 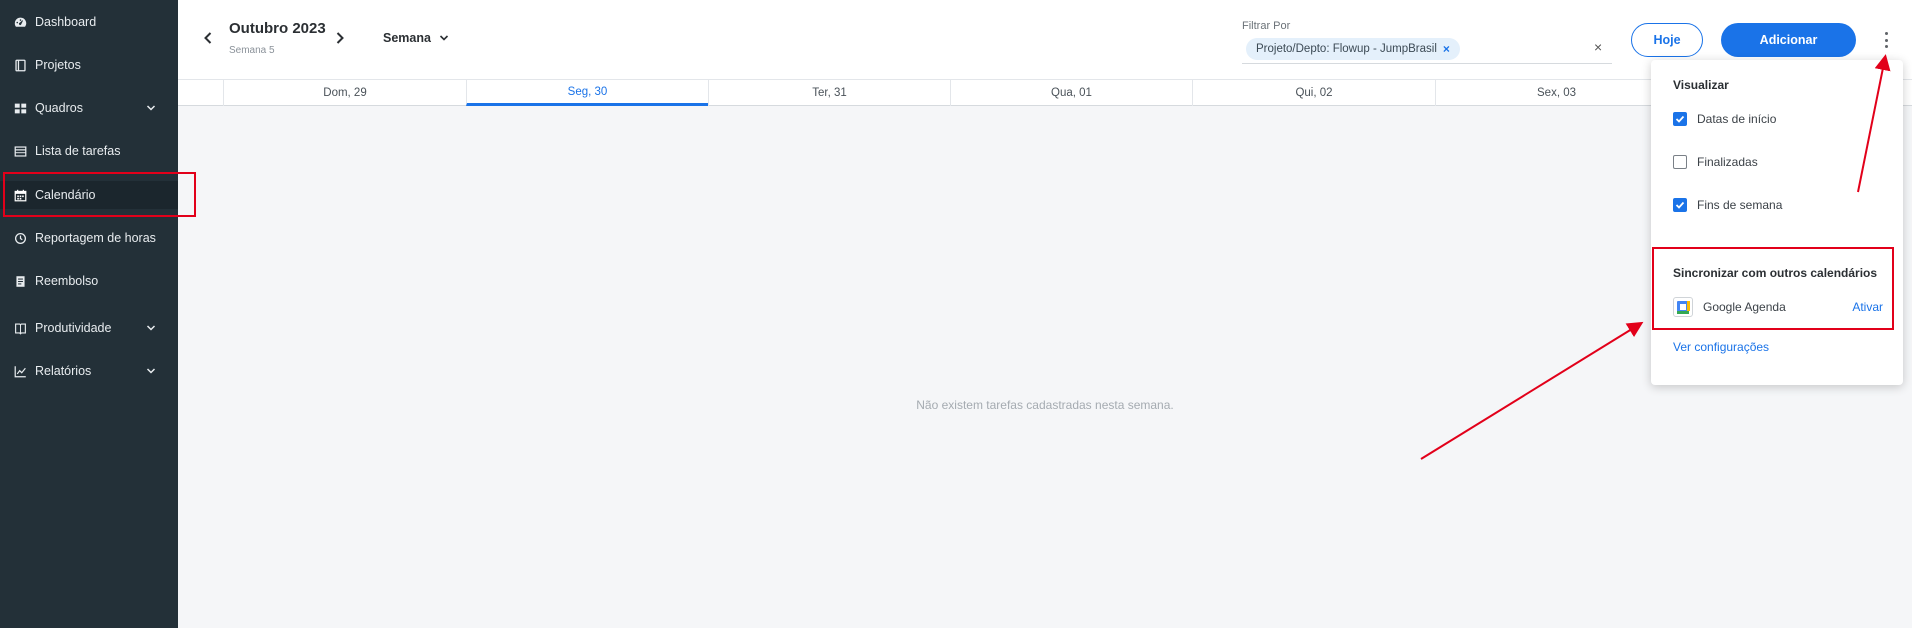 I want to click on settings-link: Ver configurações, so click(x=1721, y=347).